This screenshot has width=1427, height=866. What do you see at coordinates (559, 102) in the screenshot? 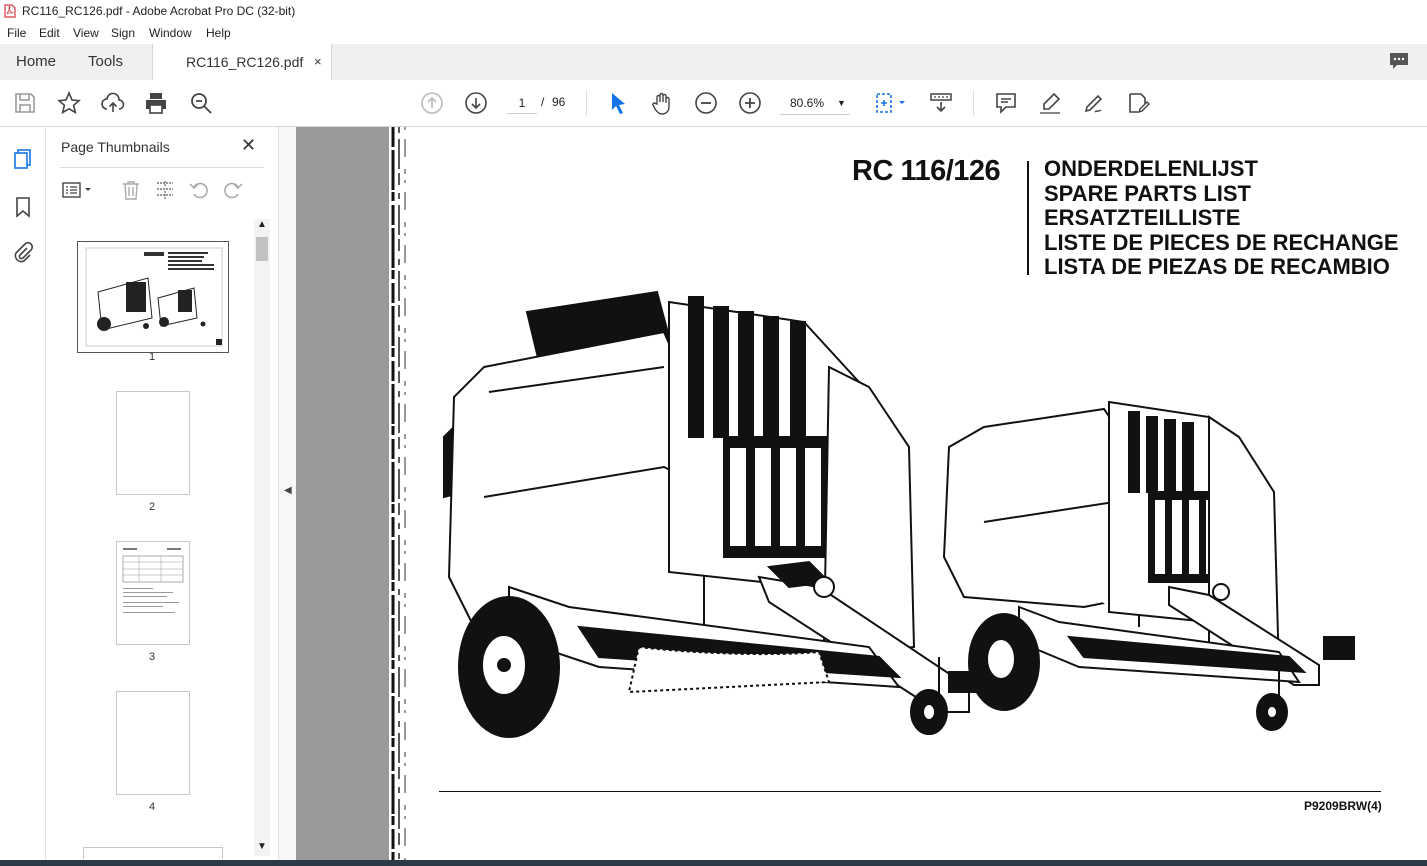
I see `page-total: 96` at bounding box center [559, 102].